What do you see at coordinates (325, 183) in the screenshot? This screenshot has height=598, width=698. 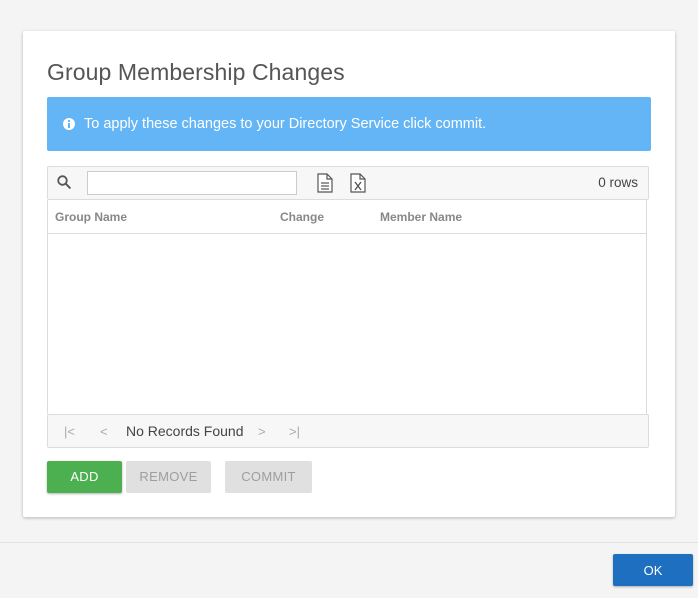 I see `export-document-icon` at bounding box center [325, 183].